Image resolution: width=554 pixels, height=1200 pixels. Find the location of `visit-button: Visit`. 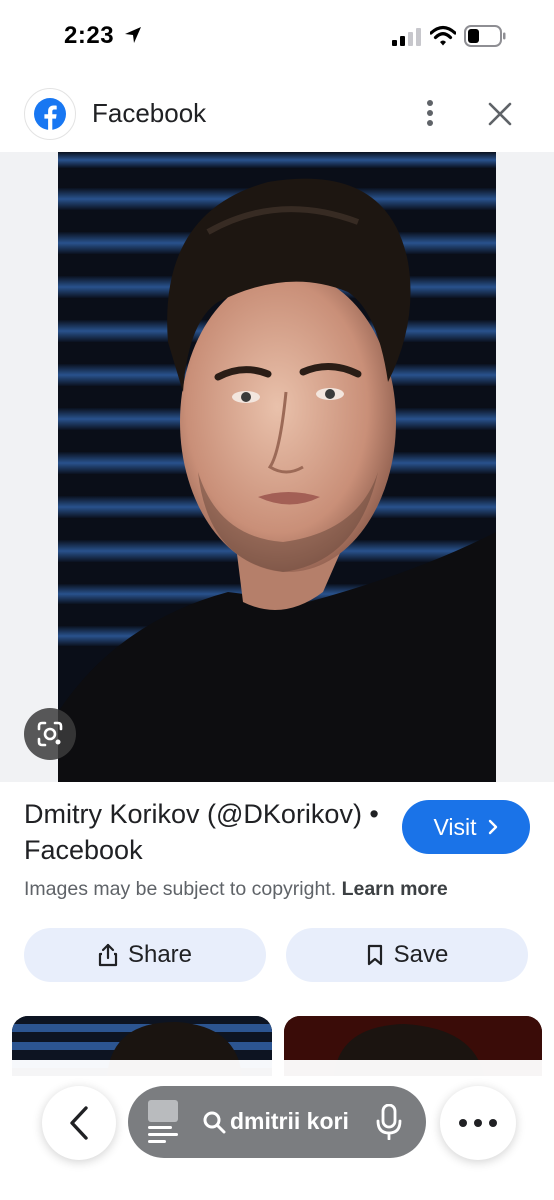

visit-button: Visit is located at coordinates (466, 827).